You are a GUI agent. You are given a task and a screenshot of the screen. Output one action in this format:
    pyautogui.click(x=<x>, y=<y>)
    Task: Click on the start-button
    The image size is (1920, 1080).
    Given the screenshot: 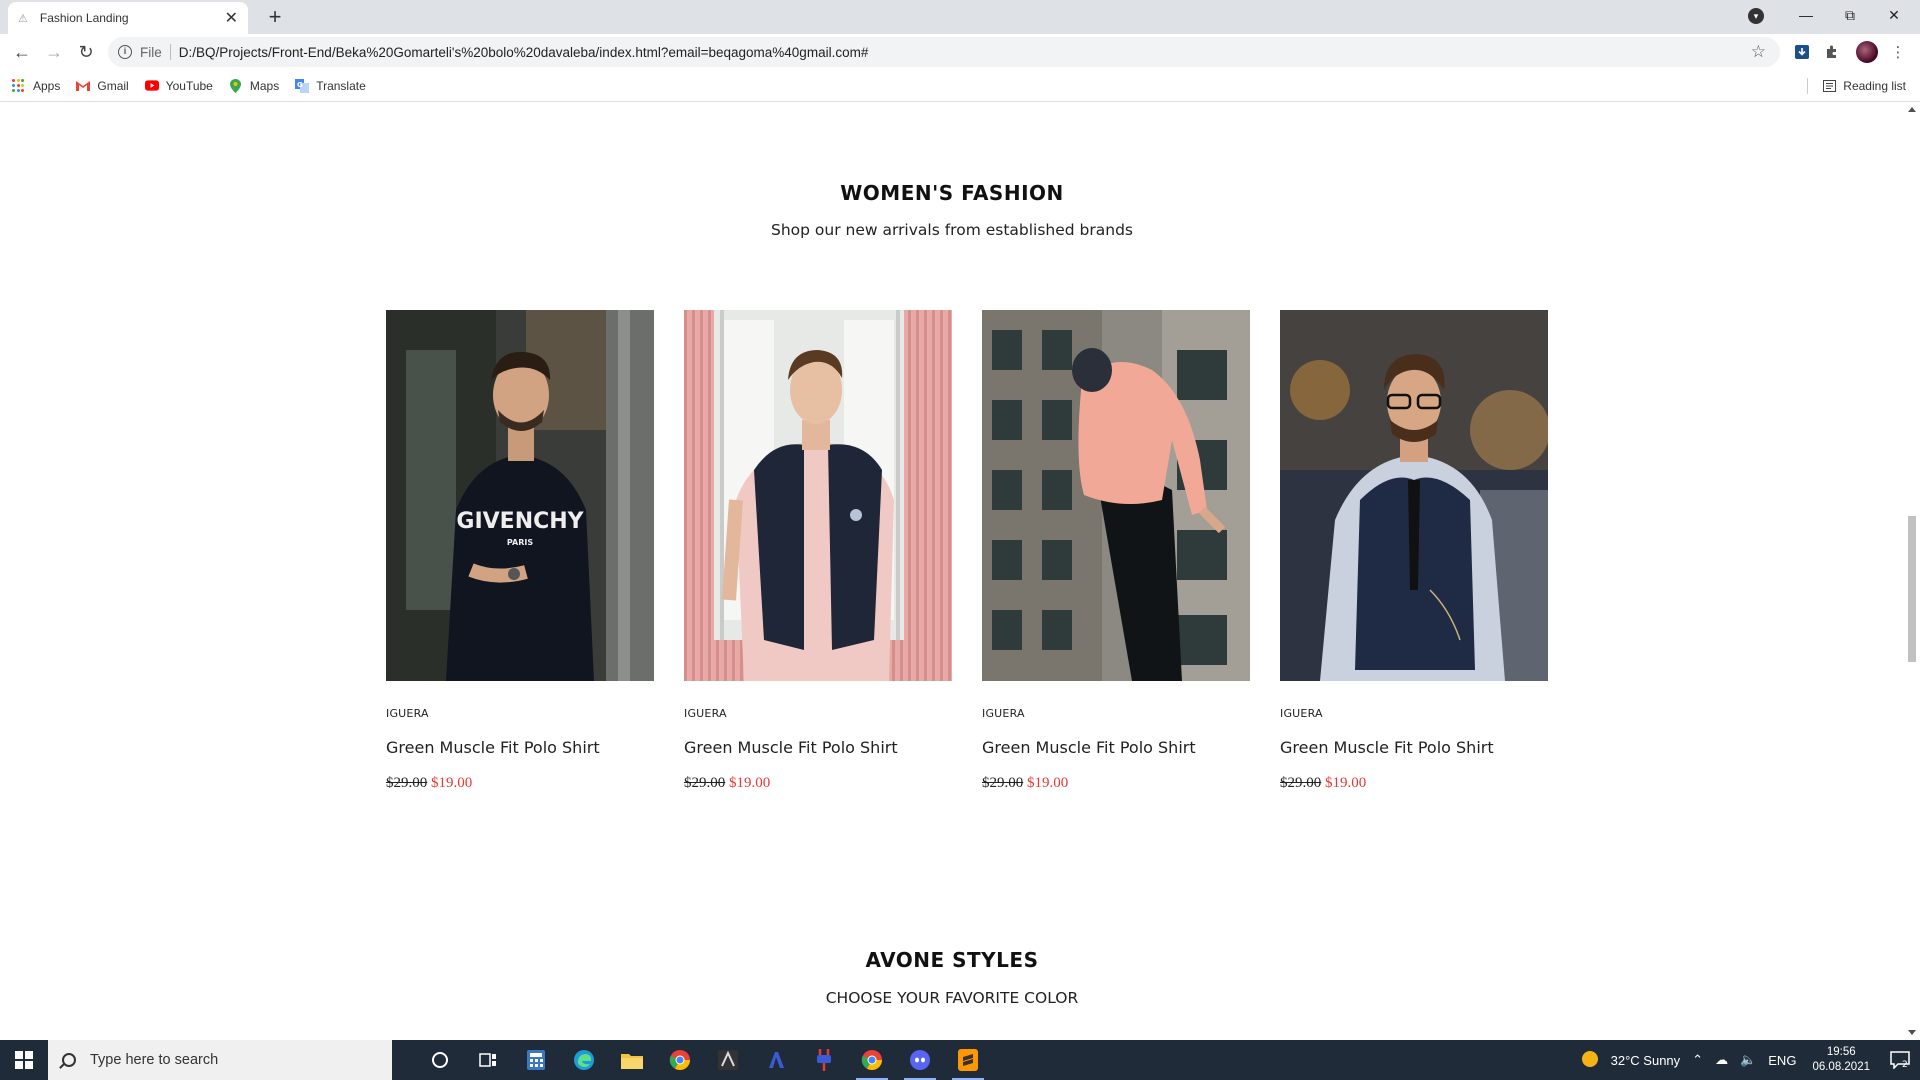 What is the action you would take?
    pyautogui.click(x=24, y=1060)
    